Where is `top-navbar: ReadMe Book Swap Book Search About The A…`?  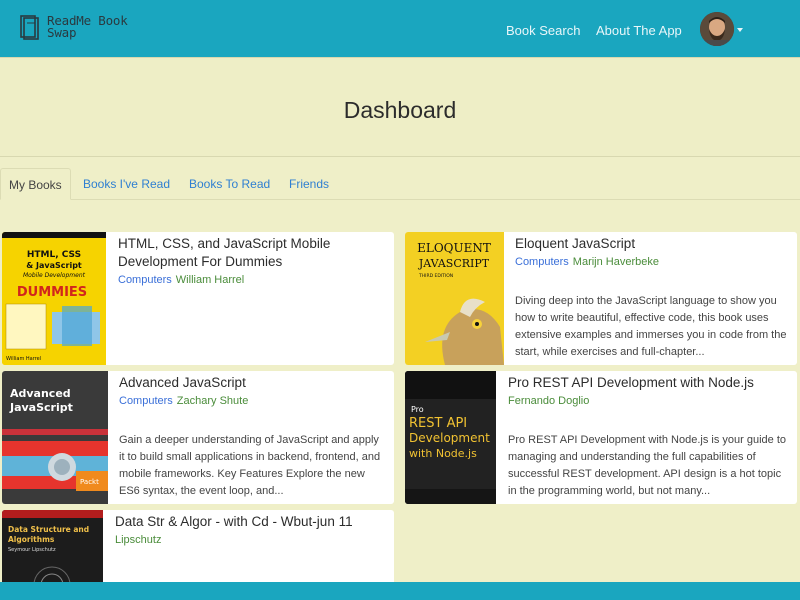
top-navbar: ReadMe Book Swap Book Search About The A… is located at coordinates (400, 28).